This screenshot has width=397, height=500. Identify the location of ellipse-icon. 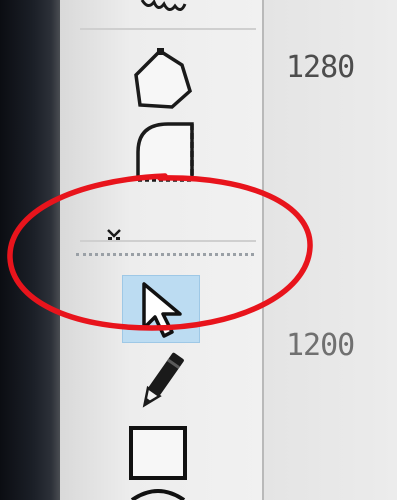
(158, 494).